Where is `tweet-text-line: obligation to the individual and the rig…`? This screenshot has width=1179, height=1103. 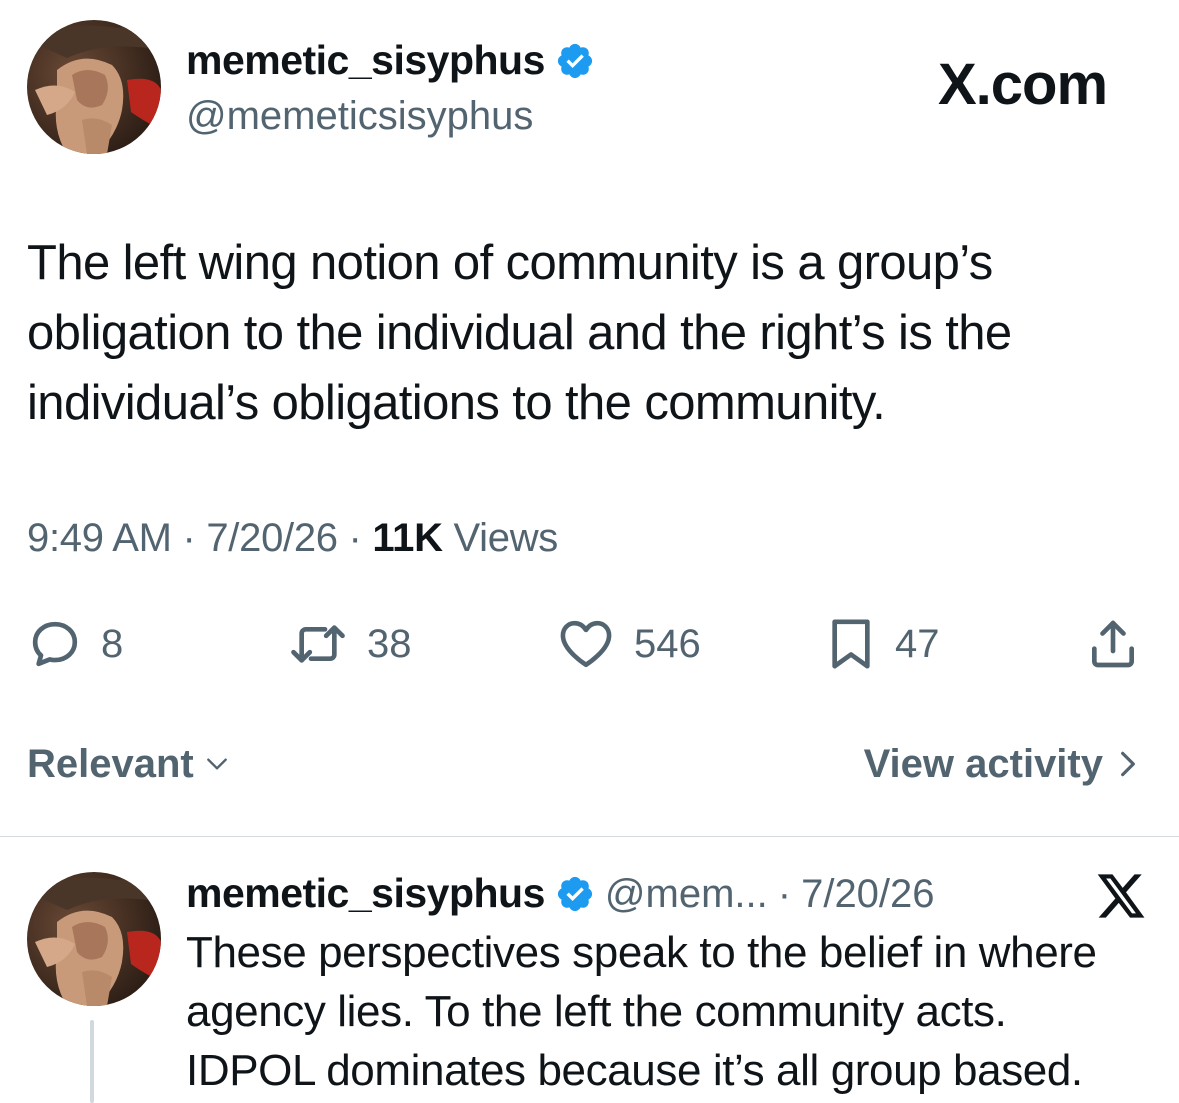 tweet-text-line: obligation to the individual and the rig… is located at coordinates (519, 333).